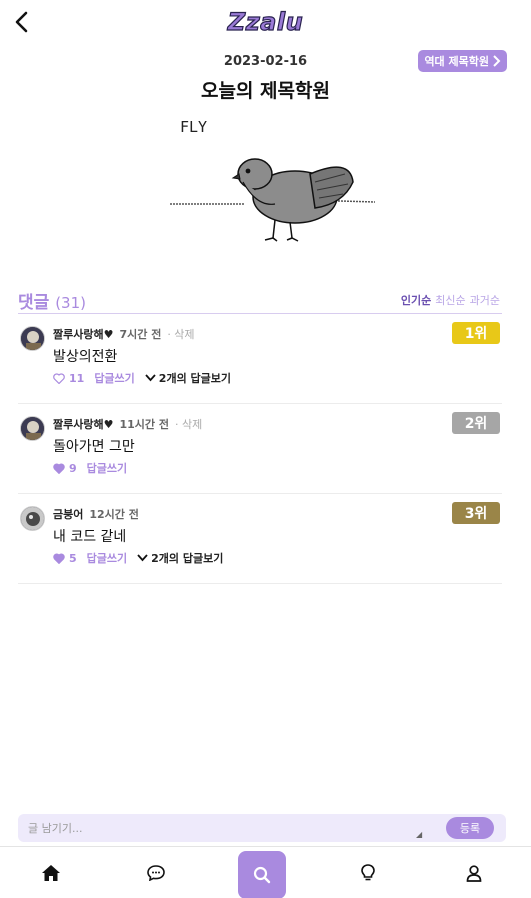 The image size is (531, 898). What do you see at coordinates (497, 61) in the screenshot?
I see `chevron-right-icon` at bounding box center [497, 61].